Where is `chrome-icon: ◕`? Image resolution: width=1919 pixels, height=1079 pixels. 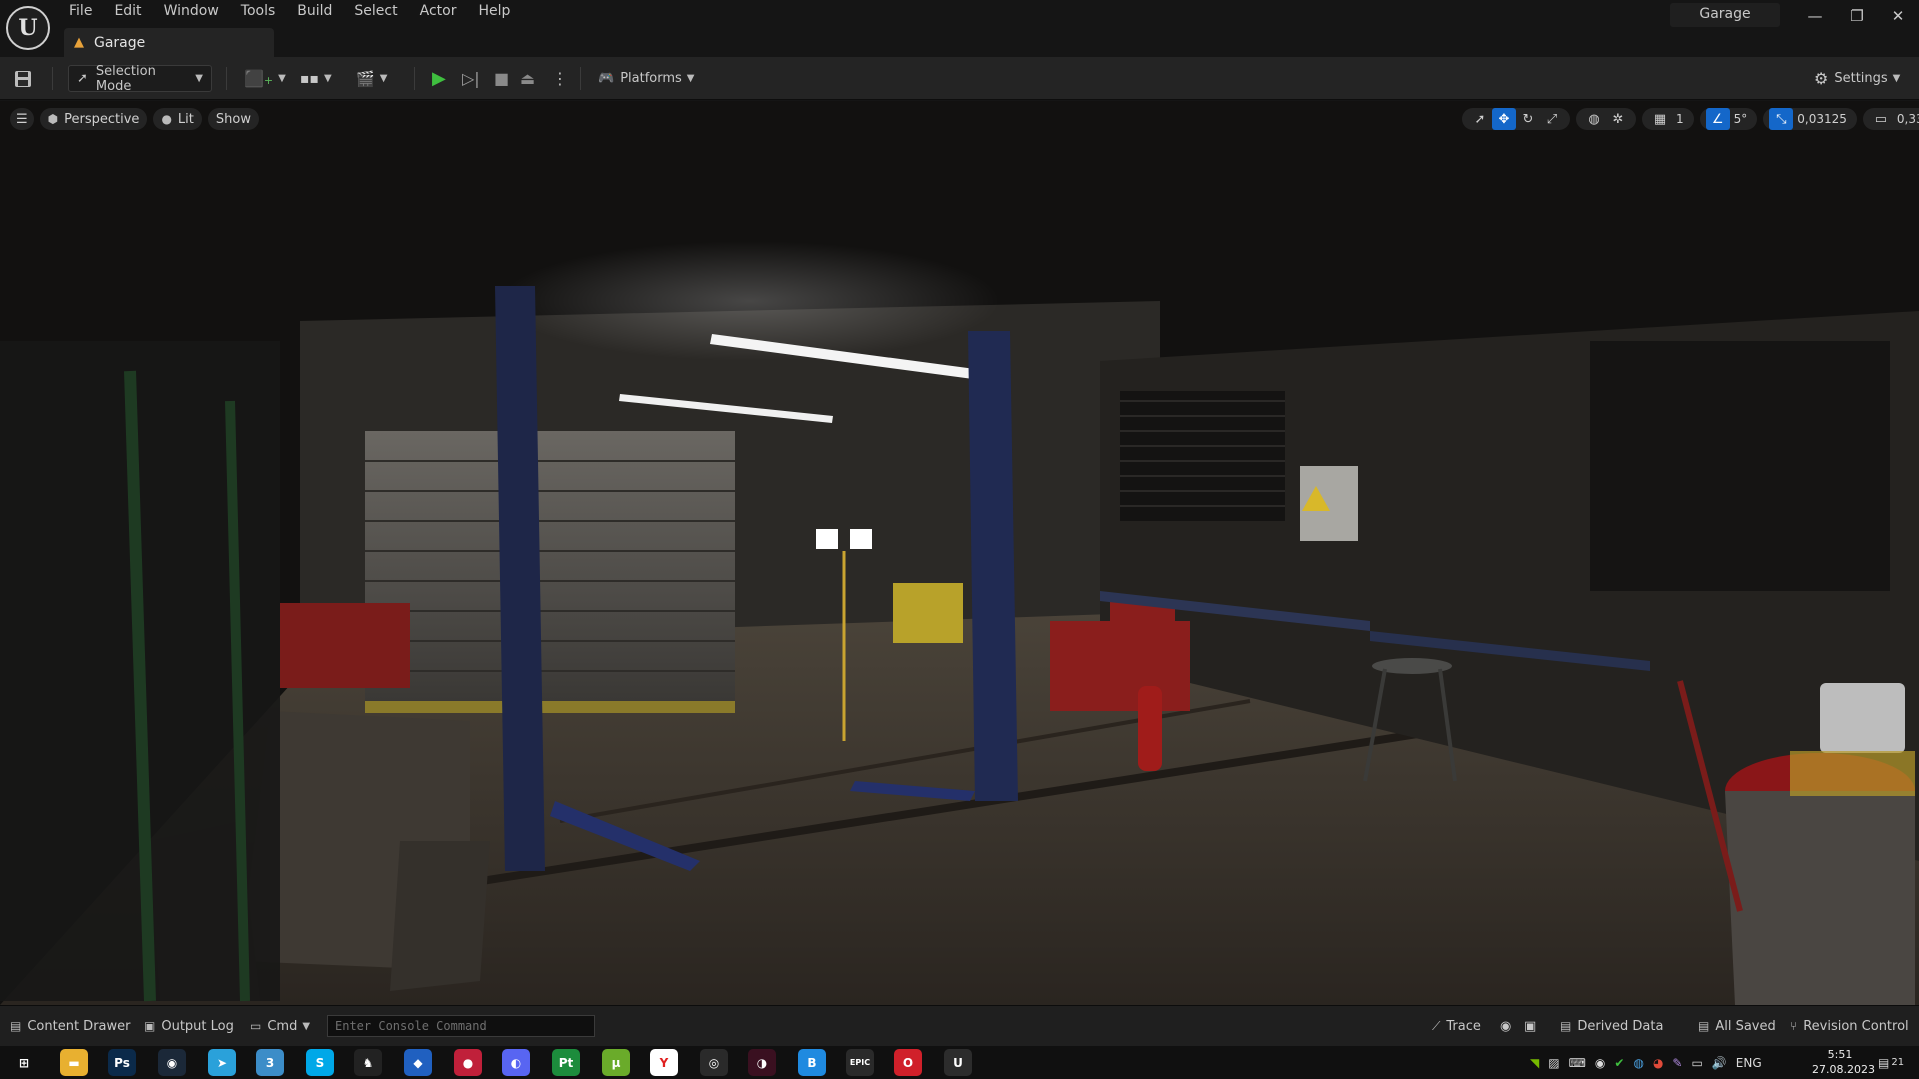 chrome-icon: ◕ is located at coordinates (1658, 1063).